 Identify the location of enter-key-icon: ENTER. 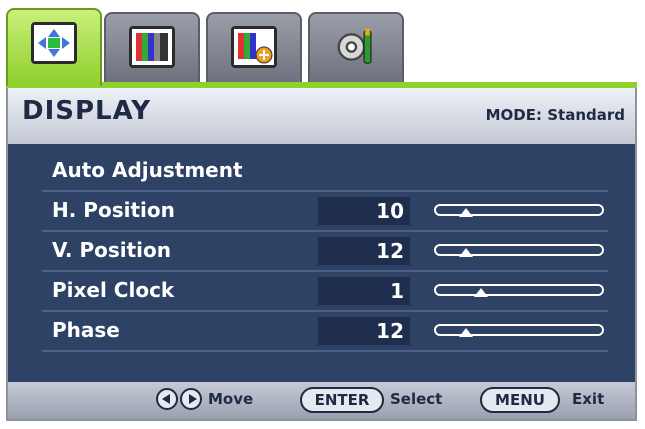
(342, 400).